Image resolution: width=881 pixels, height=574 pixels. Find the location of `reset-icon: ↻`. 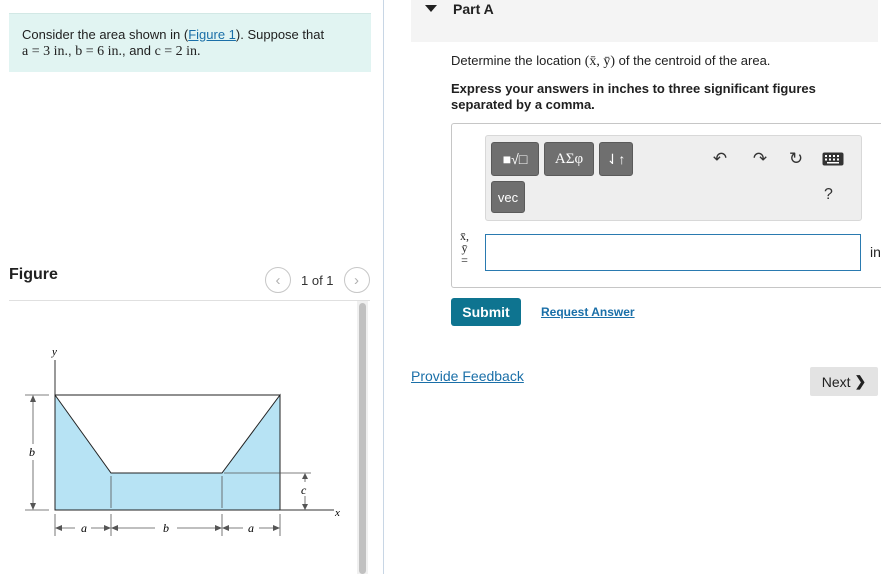

reset-icon: ↻ is located at coordinates (796, 159).